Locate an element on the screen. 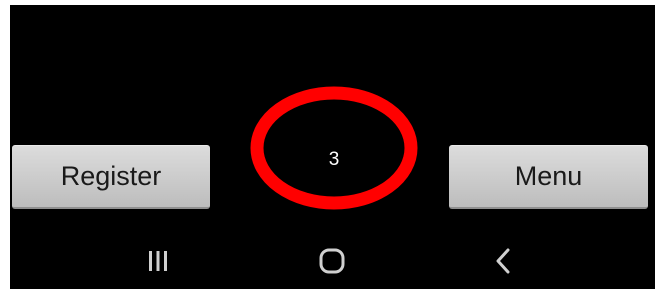 Image resolution: width=665 pixels, height=294 pixels. counter-value: 3 is located at coordinates (334, 159).